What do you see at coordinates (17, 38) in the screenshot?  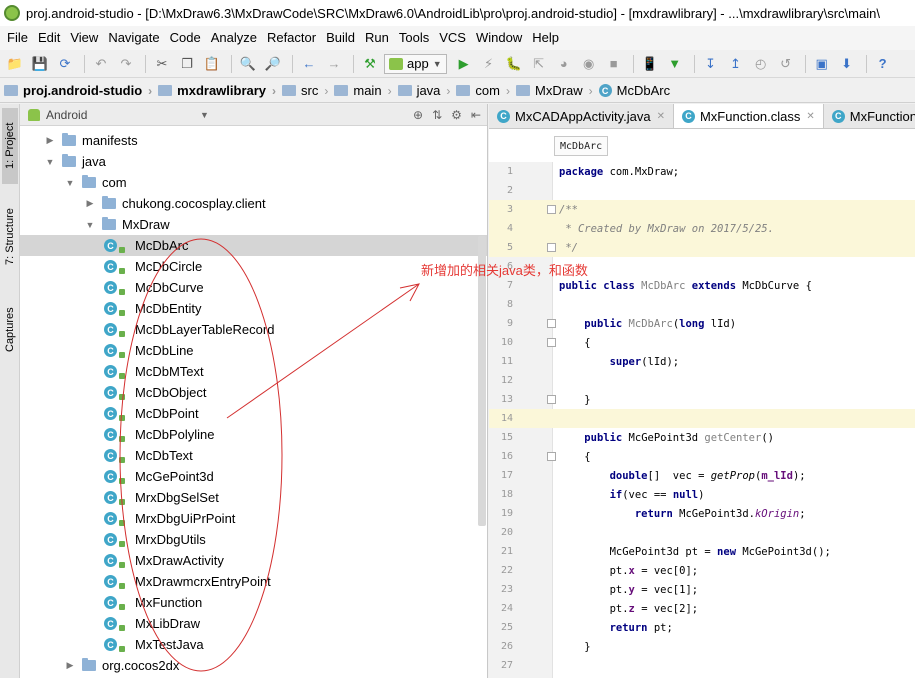 I see `menu-file: File` at bounding box center [17, 38].